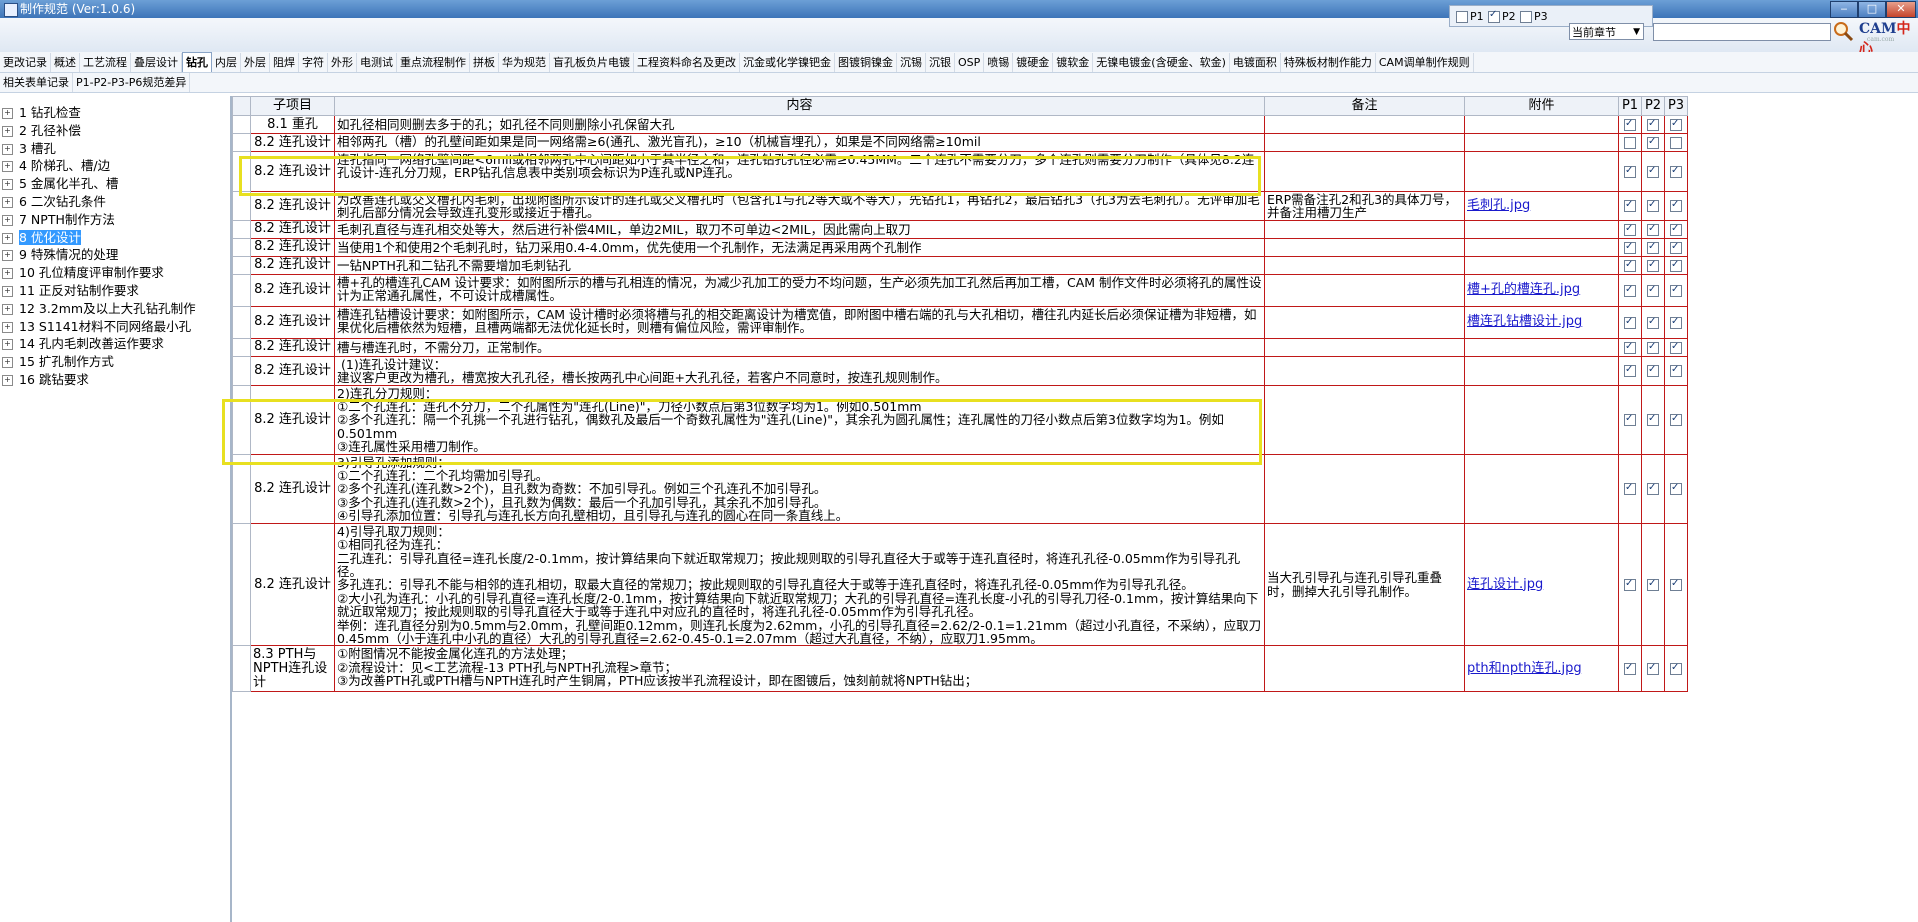  Describe the element at coordinates (1541, 206) in the screenshot. I see `attachment-link: 毛刺孔.jpg` at that location.